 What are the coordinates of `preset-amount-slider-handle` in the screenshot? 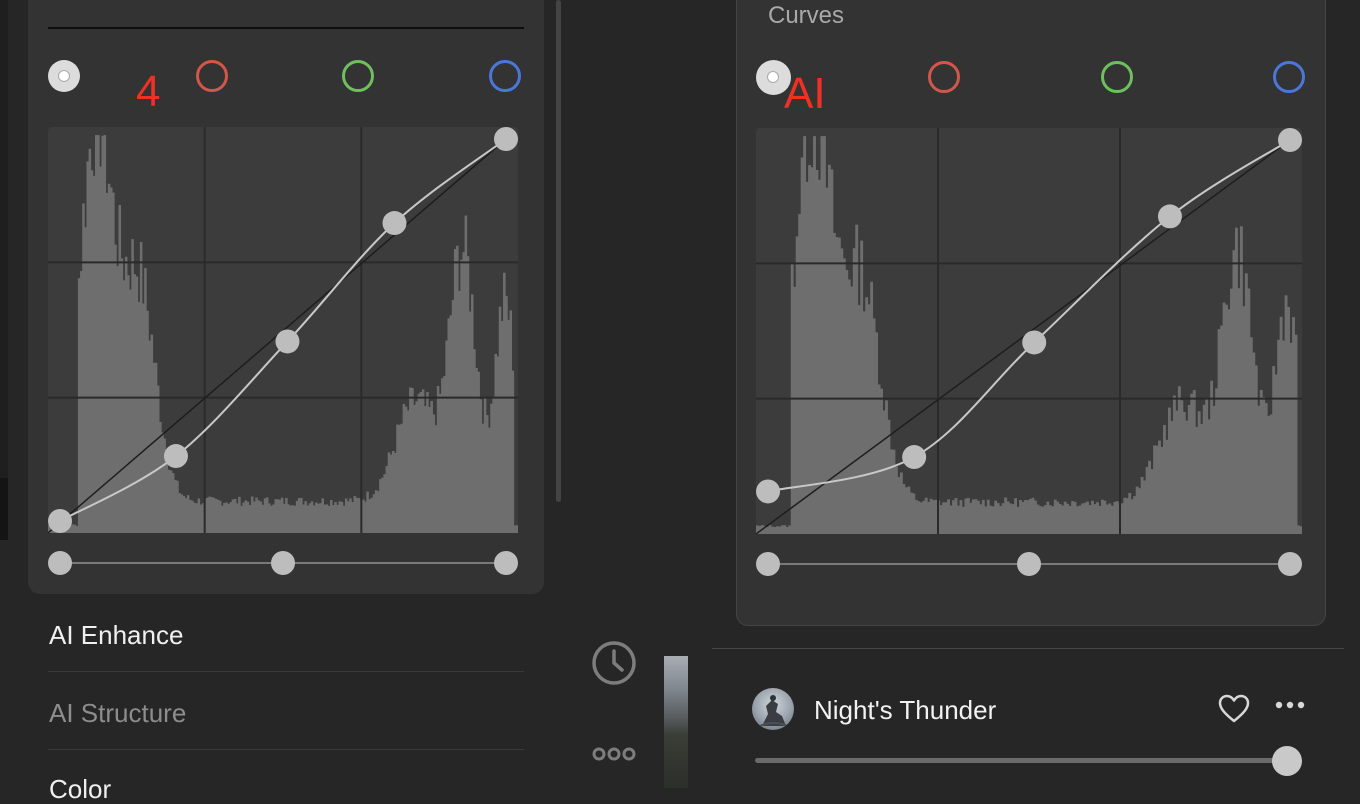 It's located at (1287, 761).